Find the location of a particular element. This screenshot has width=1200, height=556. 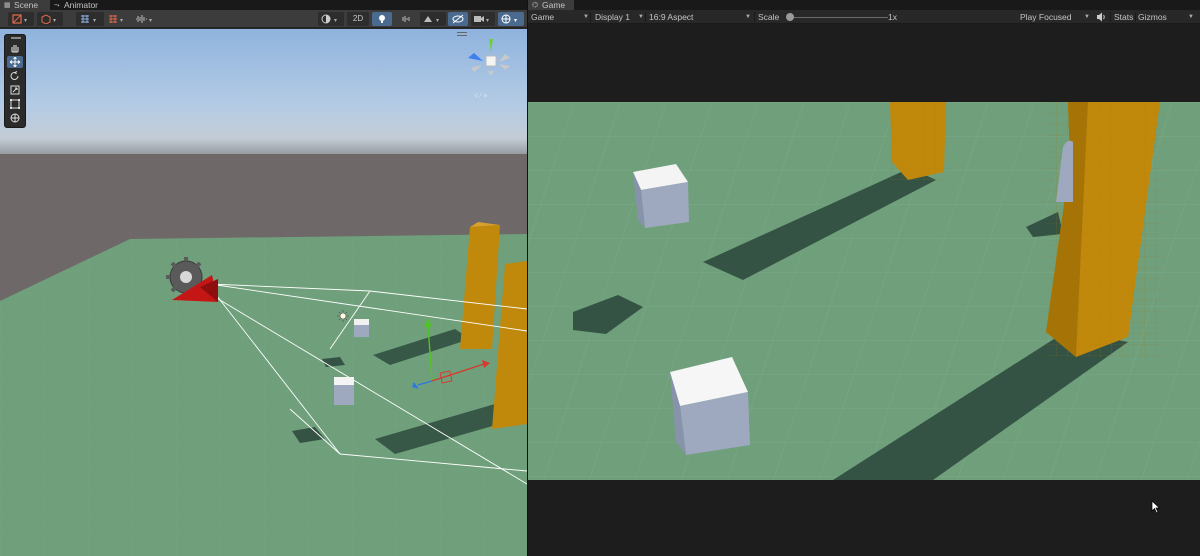

tab-scene: ▦ Scene is located at coordinates (25, 5).